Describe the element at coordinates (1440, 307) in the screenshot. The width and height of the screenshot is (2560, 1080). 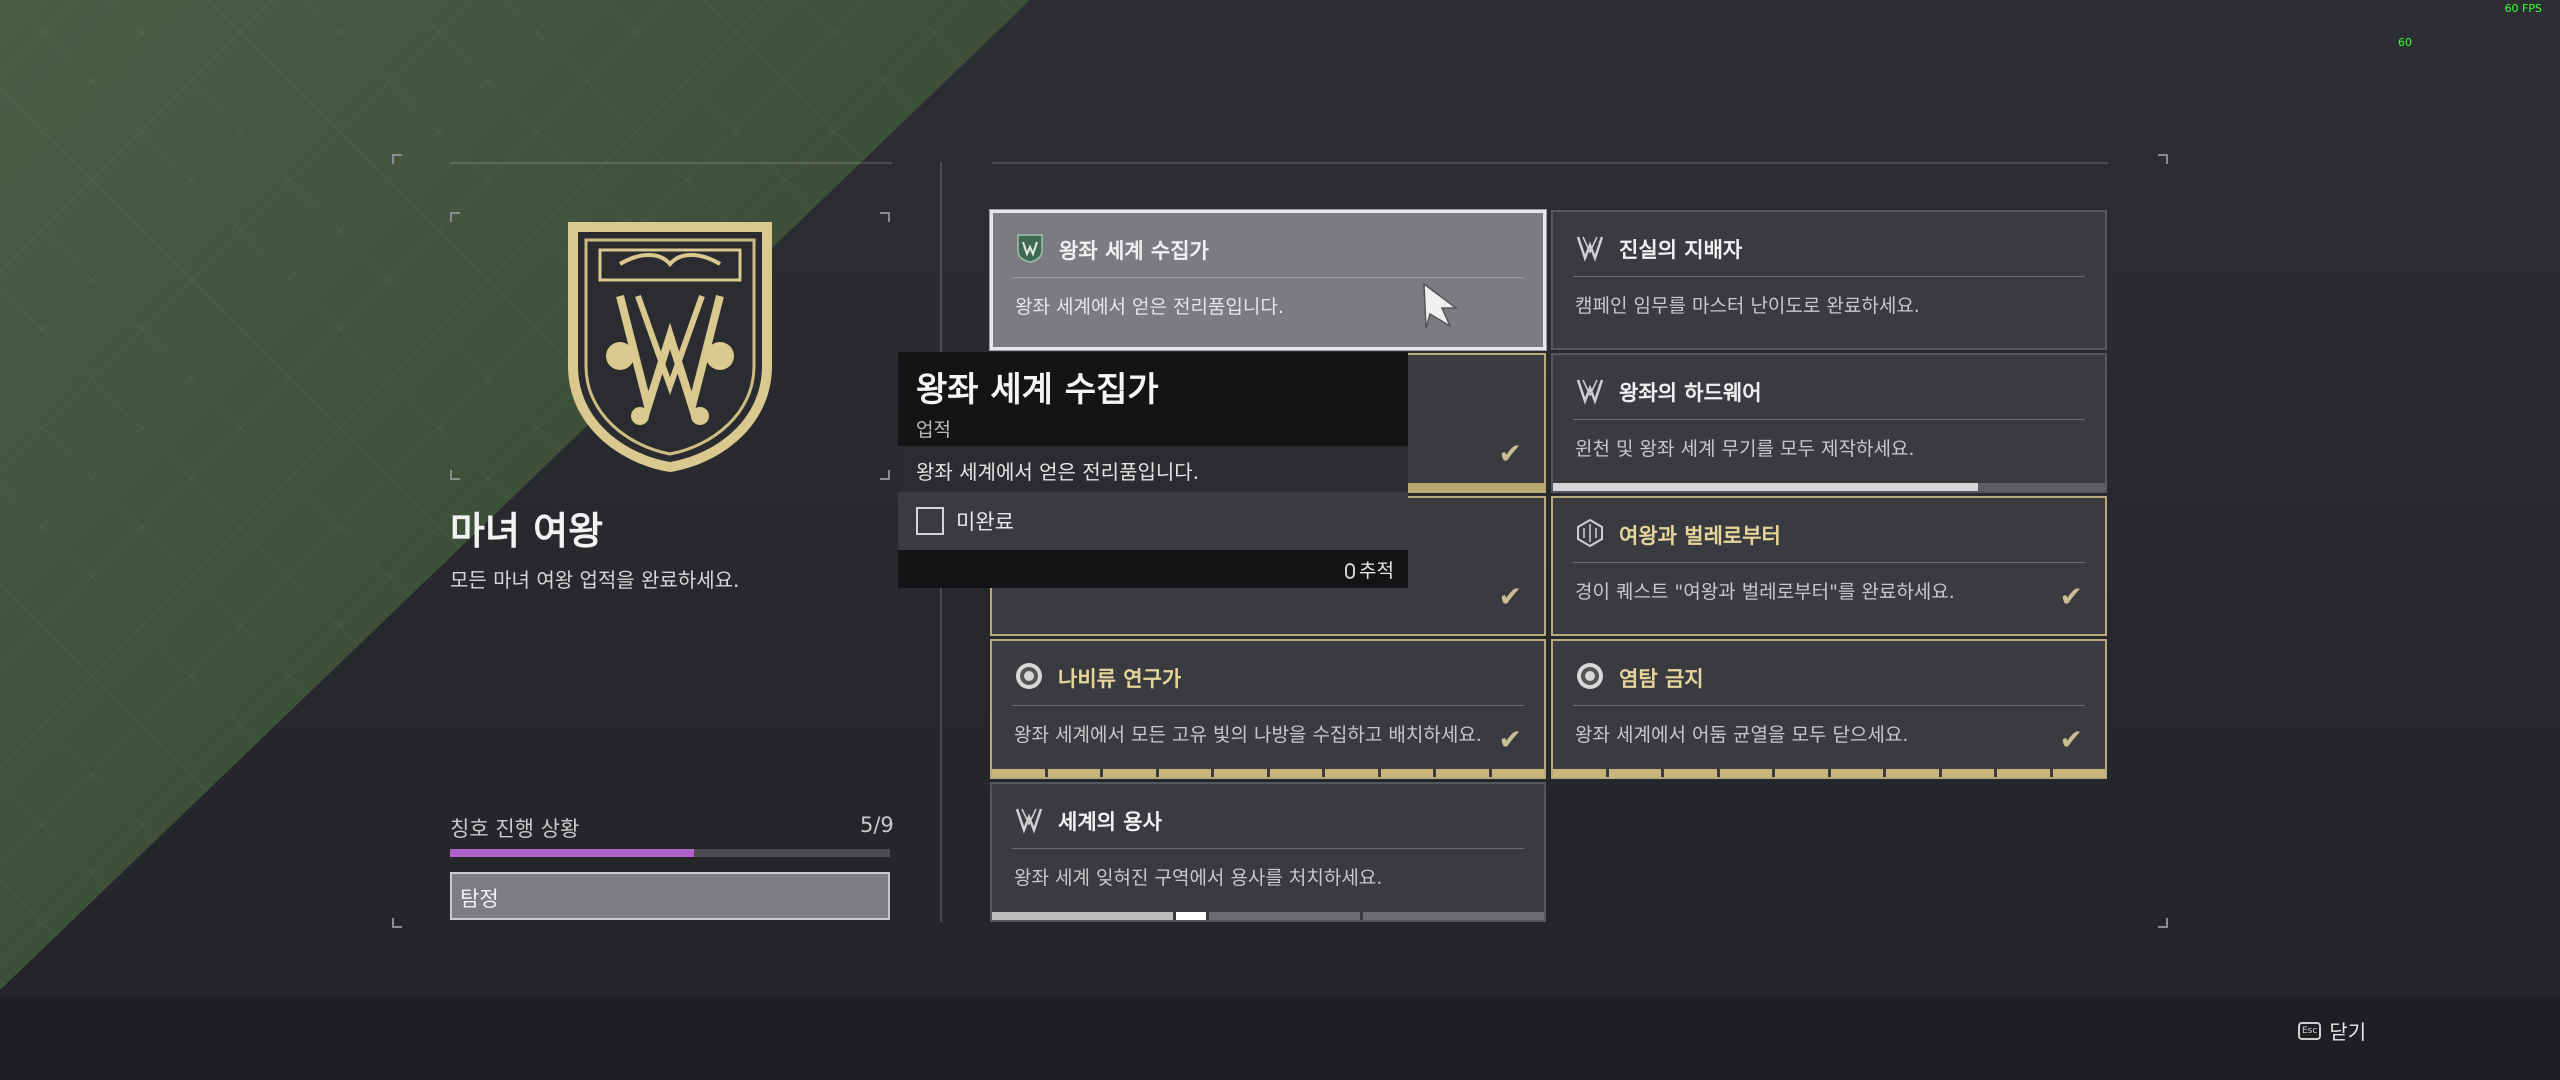
I see `cursor-icon` at that location.